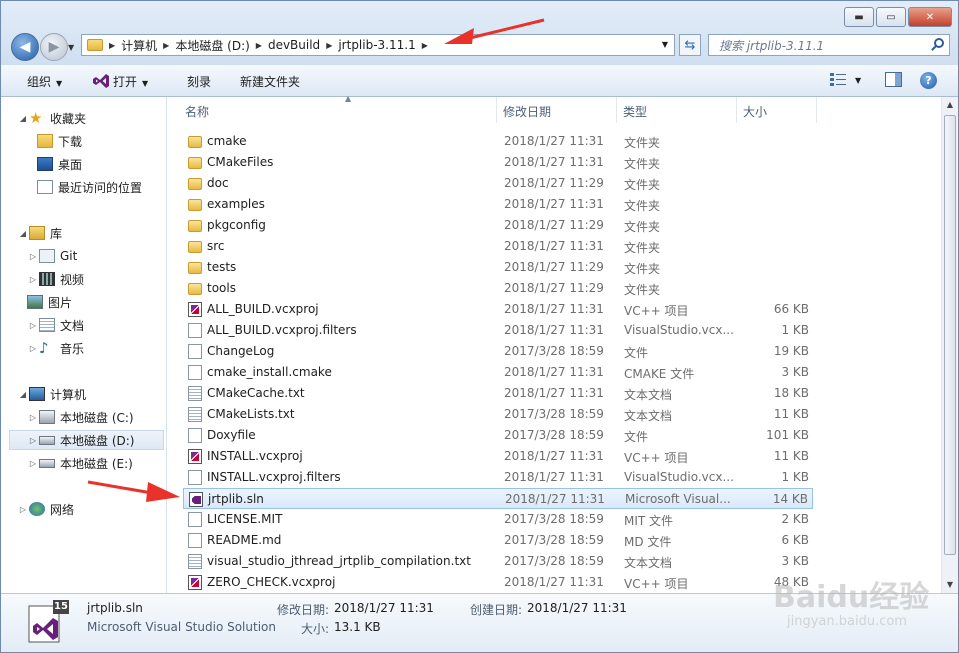 The image size is (959, 653). Describe the element at coordinates (44, 81) in the screenshot. I see `organize-button: 组织 ▼` at that location.